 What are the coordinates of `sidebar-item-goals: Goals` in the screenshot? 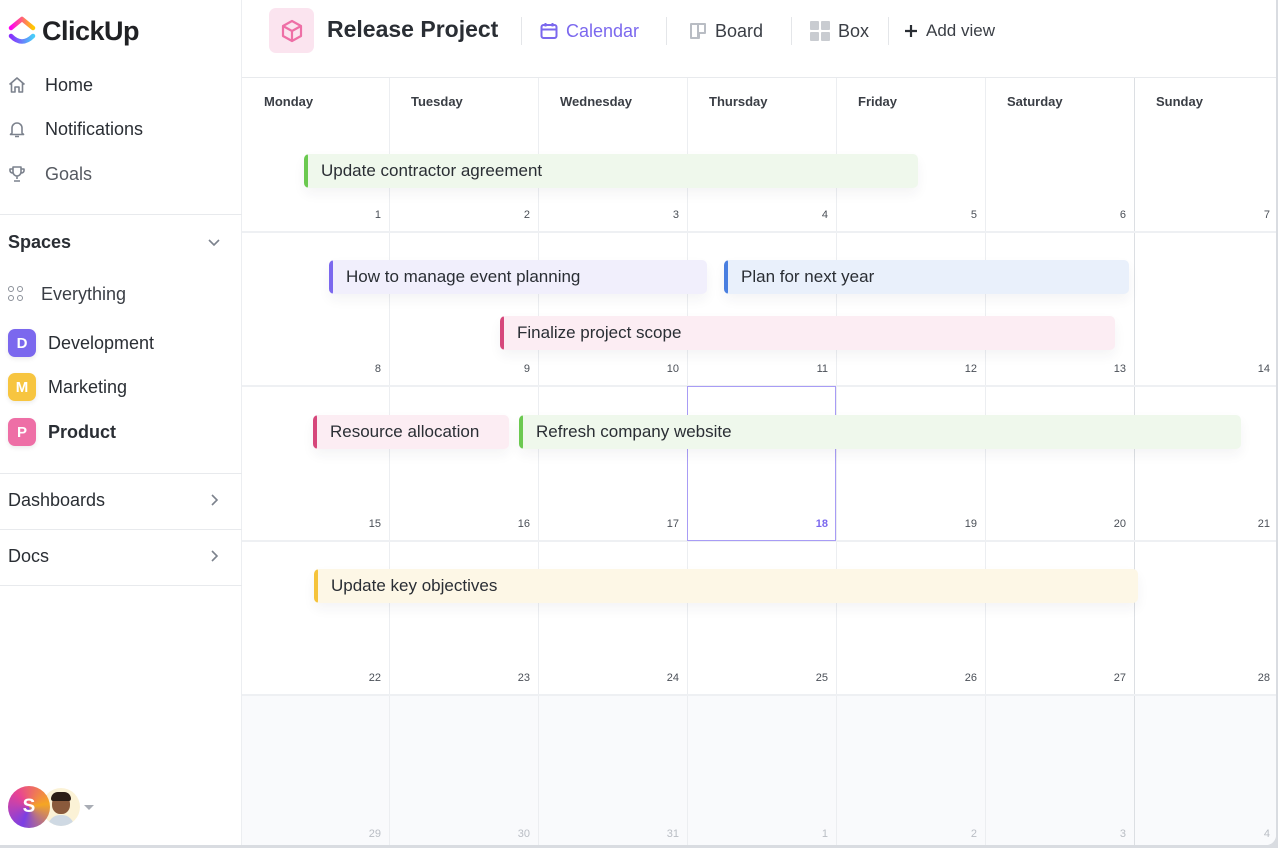 It's located at (121, 174).